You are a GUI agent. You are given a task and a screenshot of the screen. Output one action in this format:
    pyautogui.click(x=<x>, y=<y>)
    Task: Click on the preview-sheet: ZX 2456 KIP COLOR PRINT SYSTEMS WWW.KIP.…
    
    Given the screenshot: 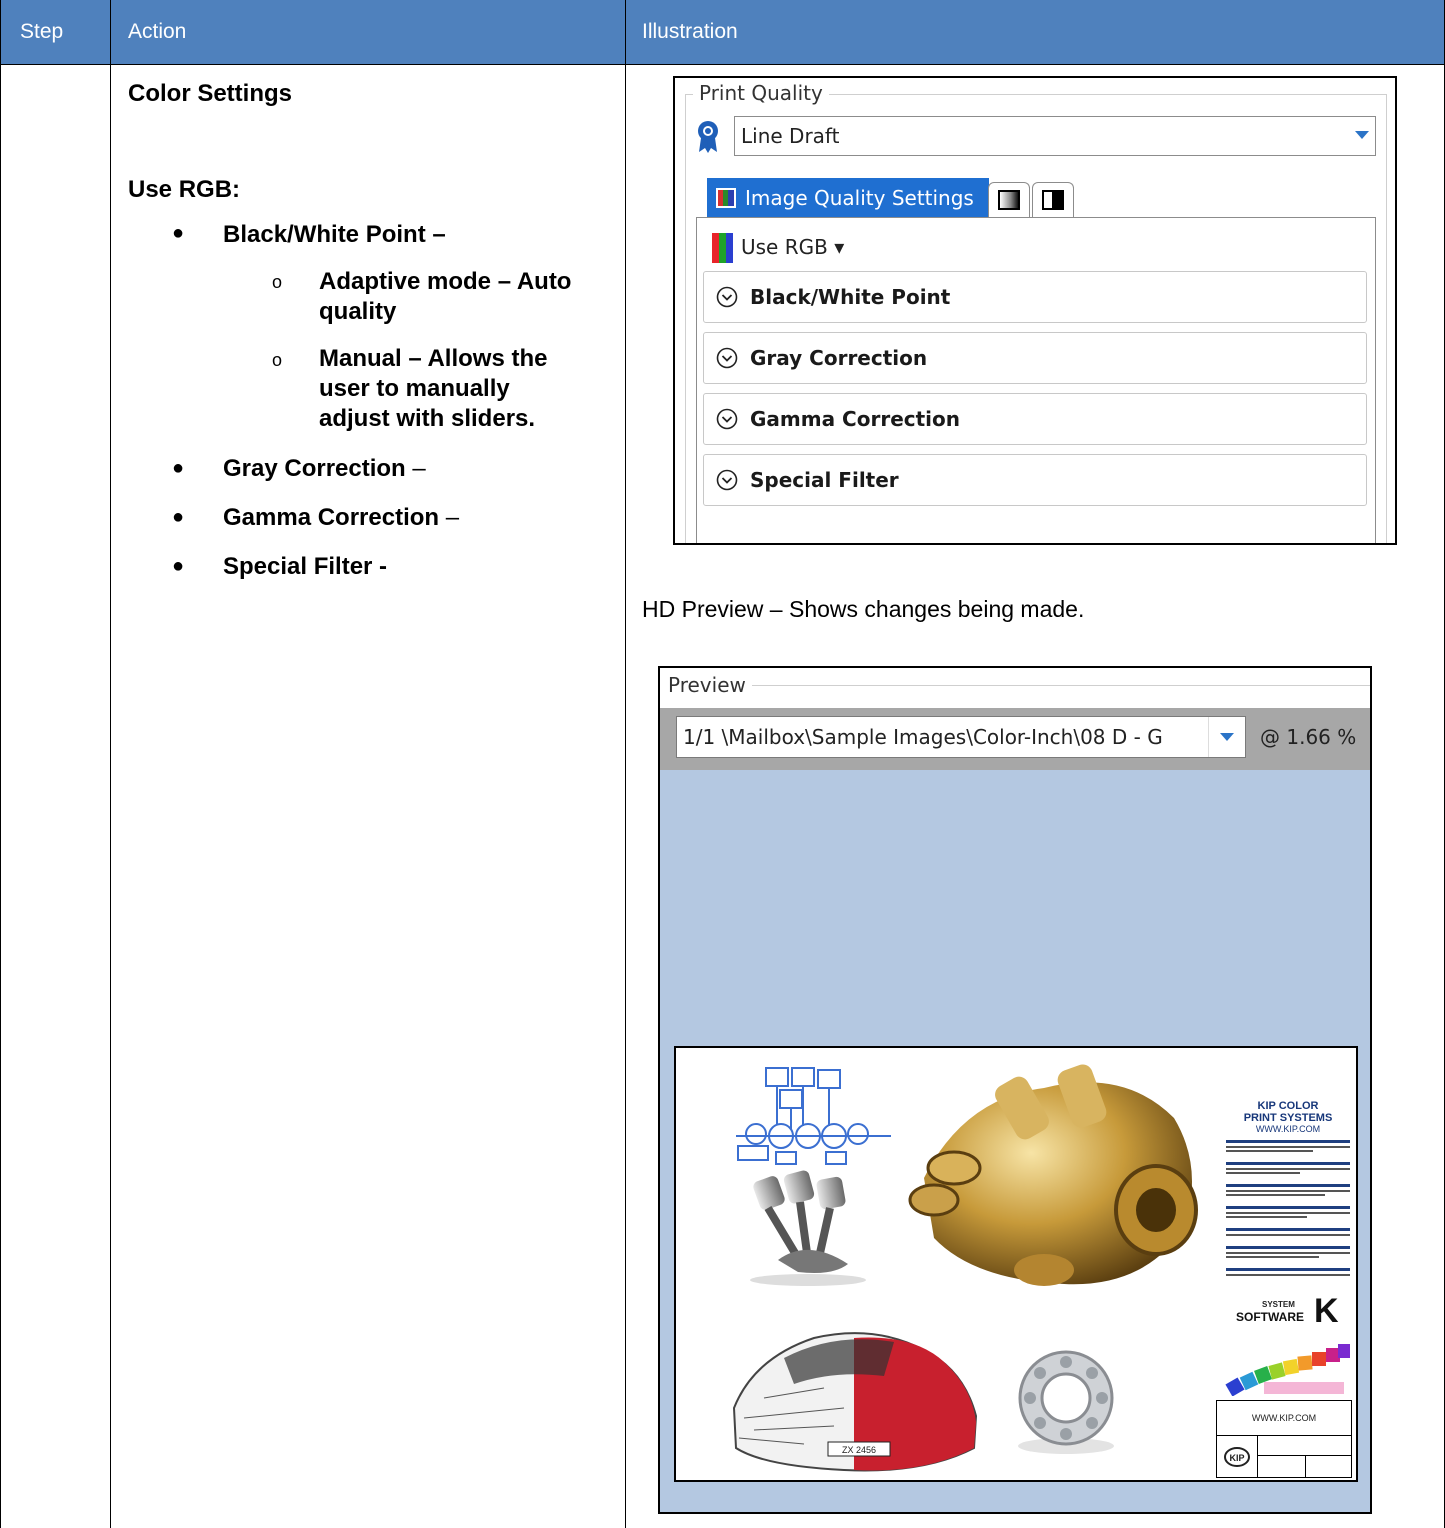 What is the action you would take?
    pyautogui.click(x=1016, y=1264)
    